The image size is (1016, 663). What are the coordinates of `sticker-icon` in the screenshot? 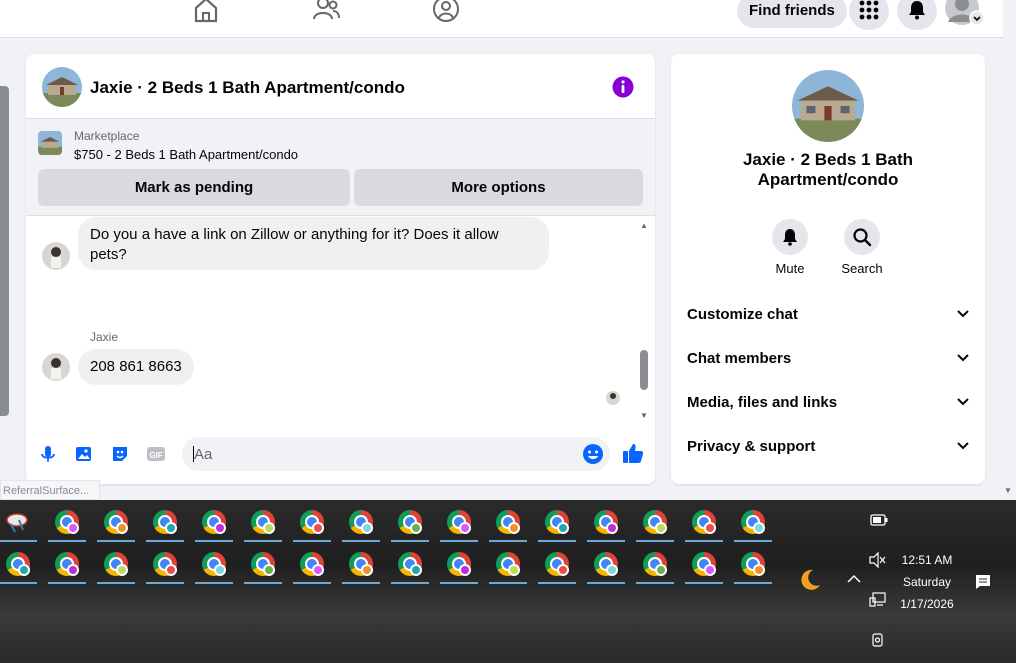 It's located at (120, 454).